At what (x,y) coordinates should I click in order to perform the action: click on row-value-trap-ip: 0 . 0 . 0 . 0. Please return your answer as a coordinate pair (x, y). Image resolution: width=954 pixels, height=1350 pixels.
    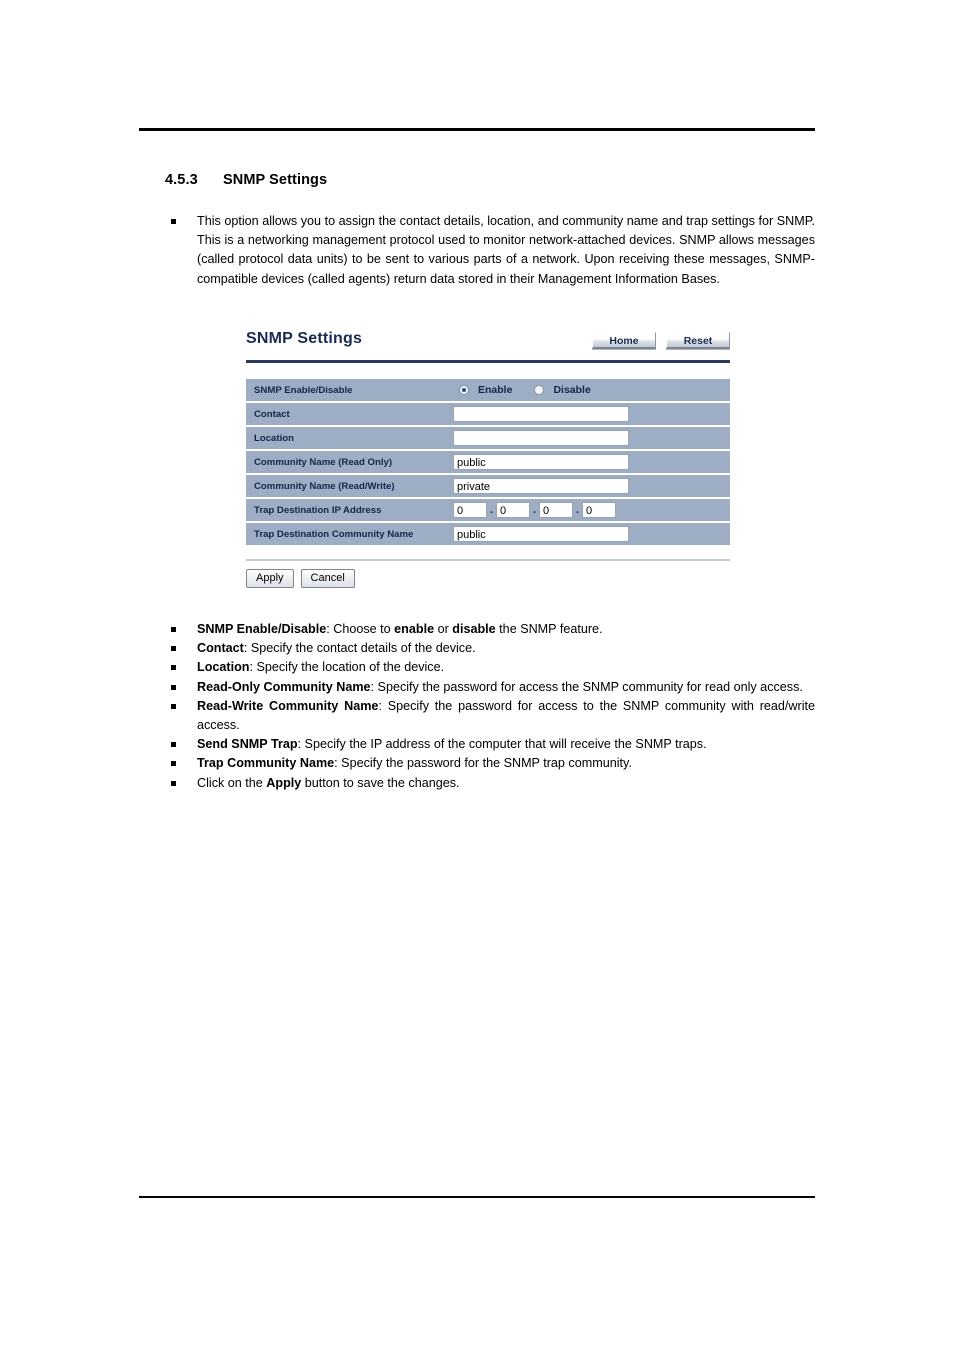
    Looking at the image, I should click on (589, 510).